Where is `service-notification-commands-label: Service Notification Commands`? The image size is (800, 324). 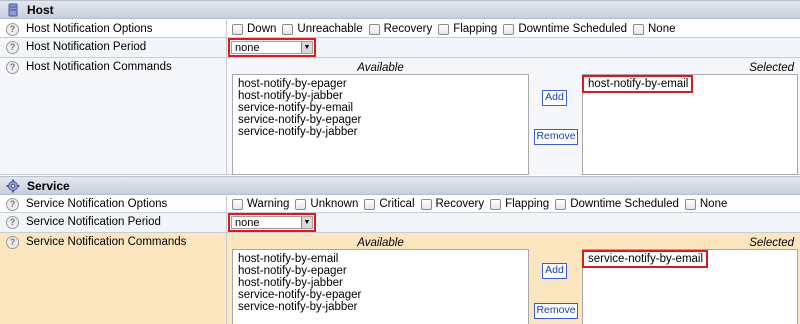 service-notification-commands-label: Service Notification Commands is located at coordinates (106, 242).